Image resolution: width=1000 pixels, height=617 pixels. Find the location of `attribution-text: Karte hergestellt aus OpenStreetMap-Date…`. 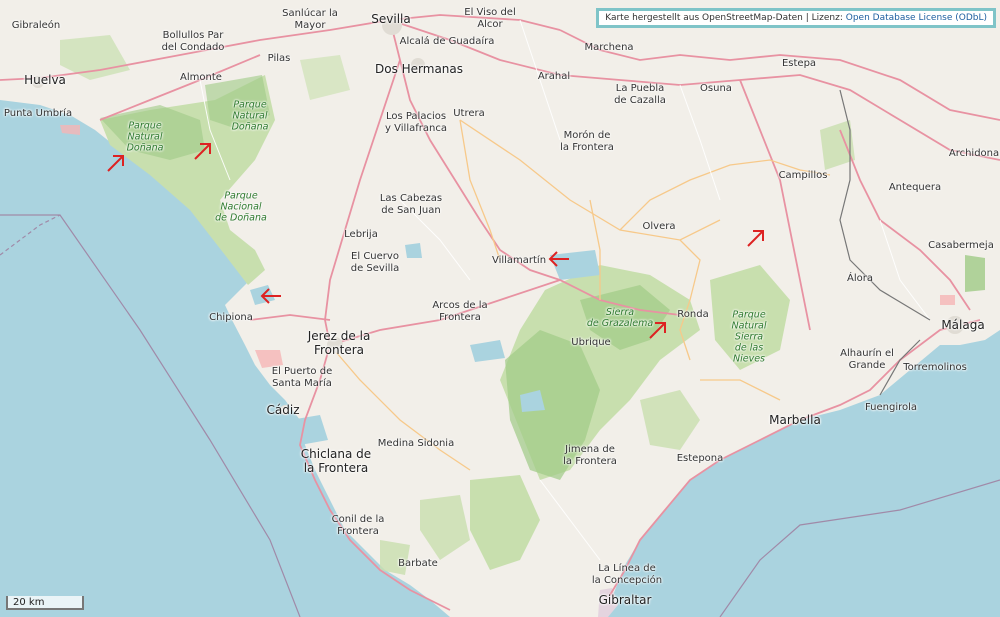

attribution-text: Karte hergestellt aus OpenStreetMap-Date… is located at coordinates (725, 18).